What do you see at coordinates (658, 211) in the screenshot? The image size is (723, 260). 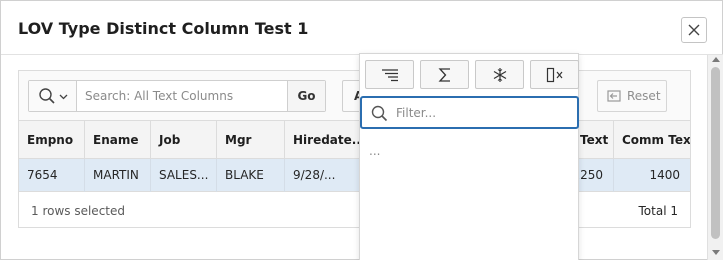 I see `total-count: Total 1` at bounding box center [658, 211].